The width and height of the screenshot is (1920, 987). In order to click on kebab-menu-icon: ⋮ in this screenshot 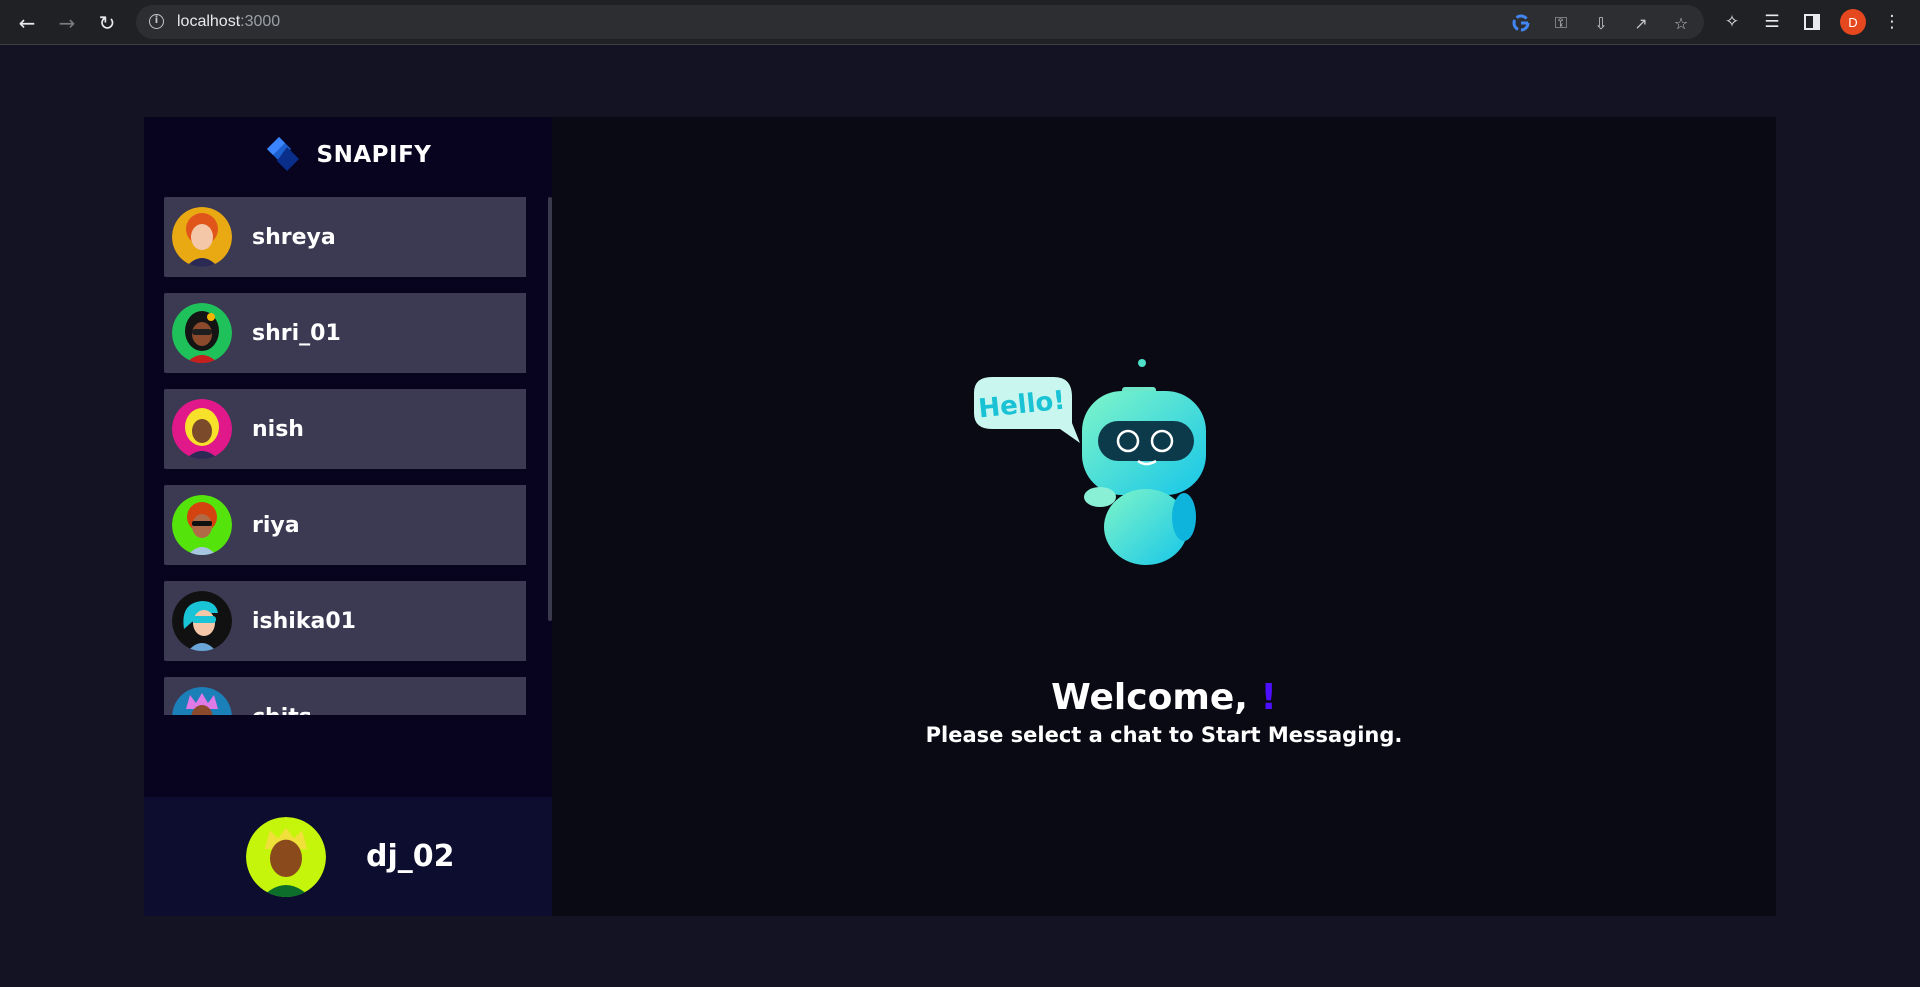, I will do `click(1892, 22)`.